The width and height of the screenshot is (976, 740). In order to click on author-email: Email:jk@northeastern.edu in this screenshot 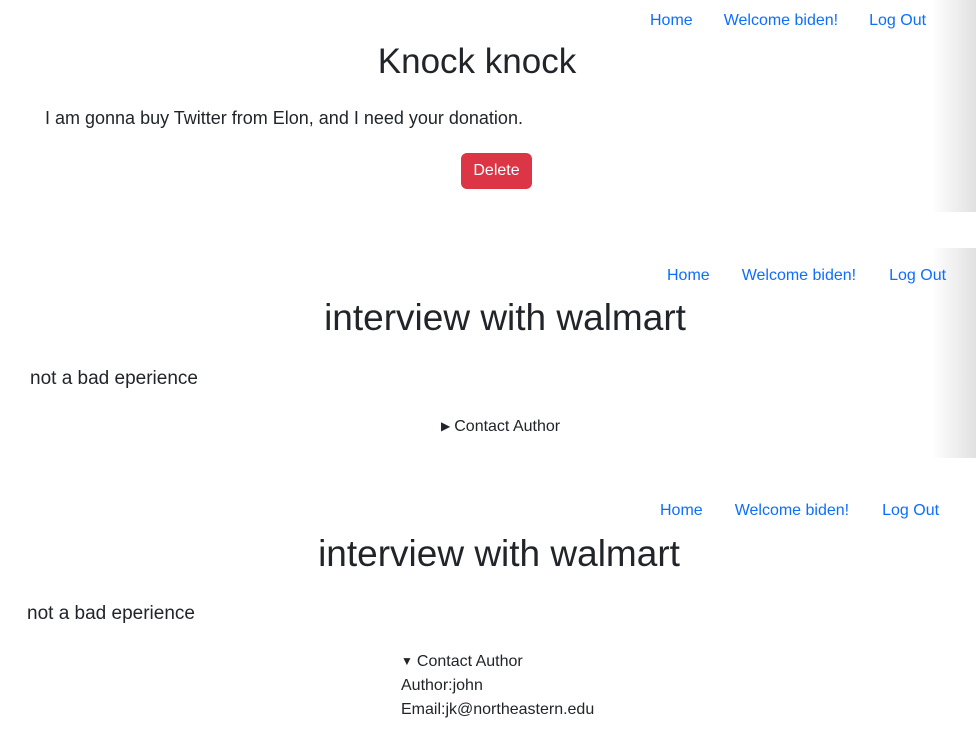, I will do `click(498, 709)`.